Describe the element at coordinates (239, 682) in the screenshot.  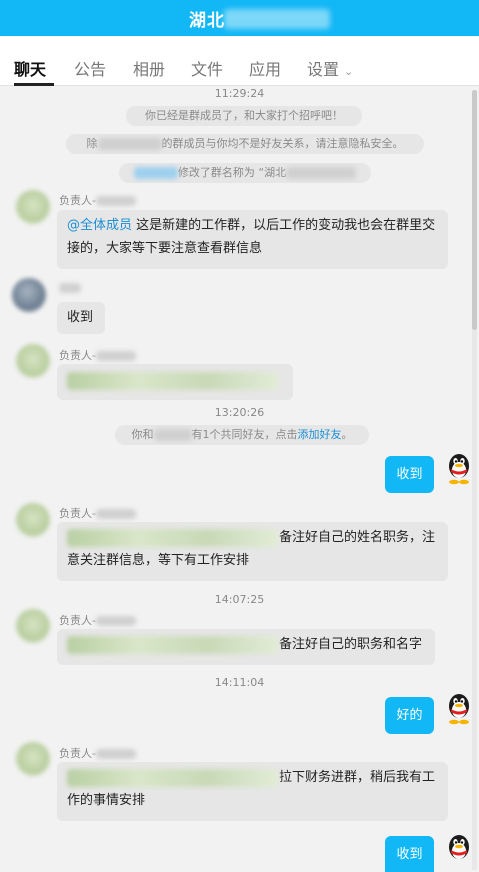
I see `timestamp: 14:11:04` at that location.